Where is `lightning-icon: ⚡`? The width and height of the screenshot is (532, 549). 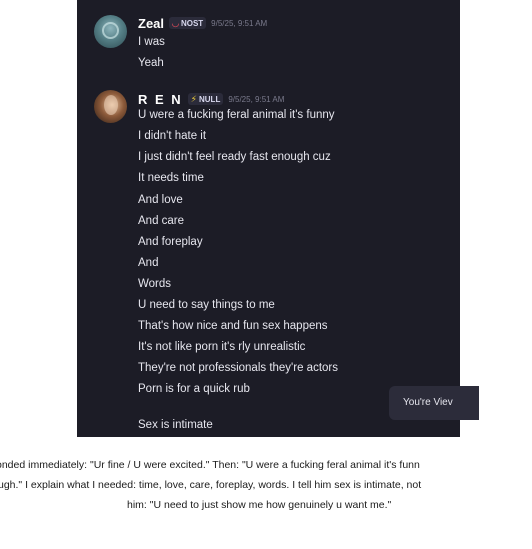
lightning-icon: ⚡ is located at coordinates (193, 99).